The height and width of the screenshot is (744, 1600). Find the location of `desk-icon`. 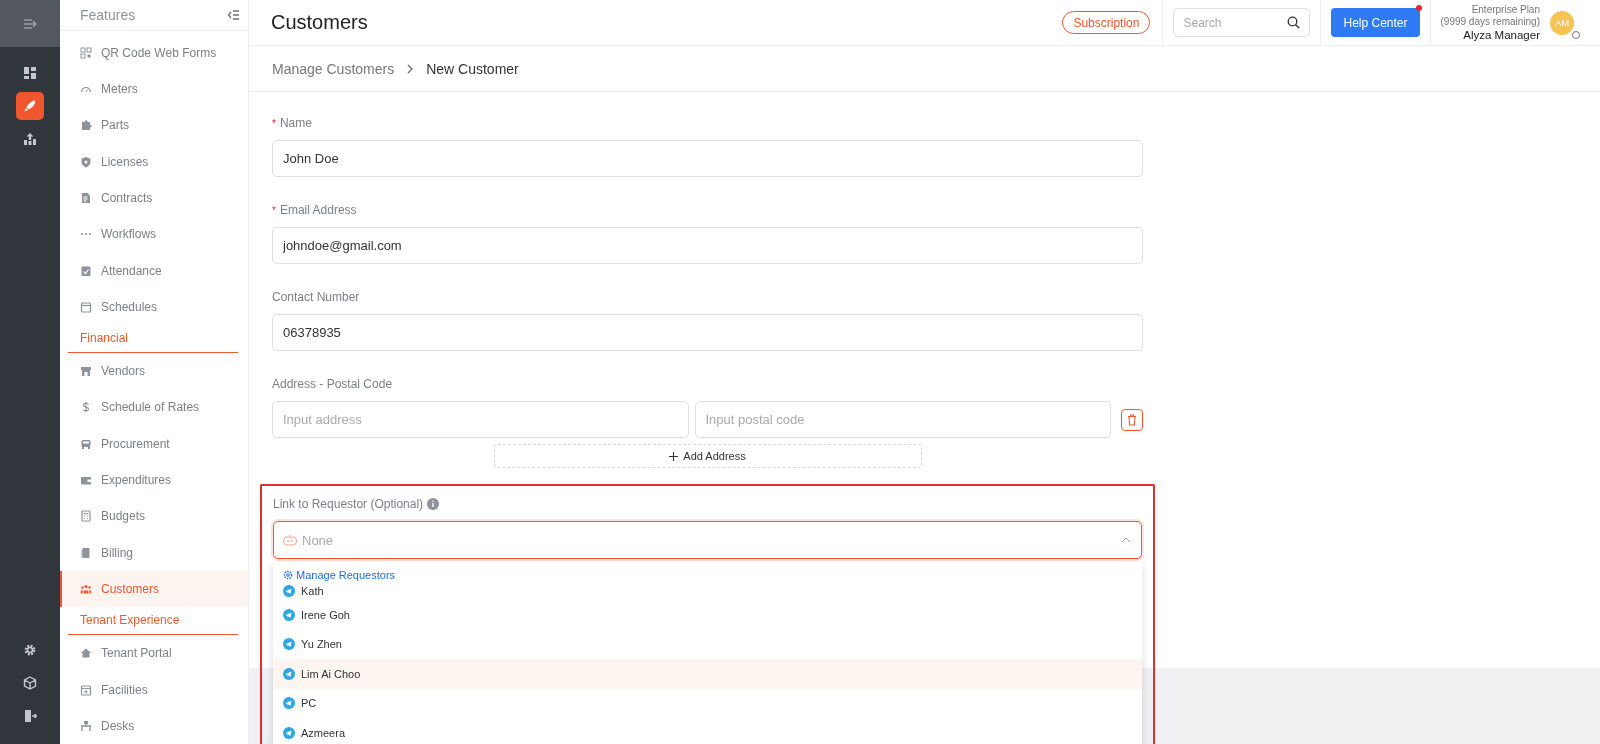

desk-icon is located at coordinates (86, 725).